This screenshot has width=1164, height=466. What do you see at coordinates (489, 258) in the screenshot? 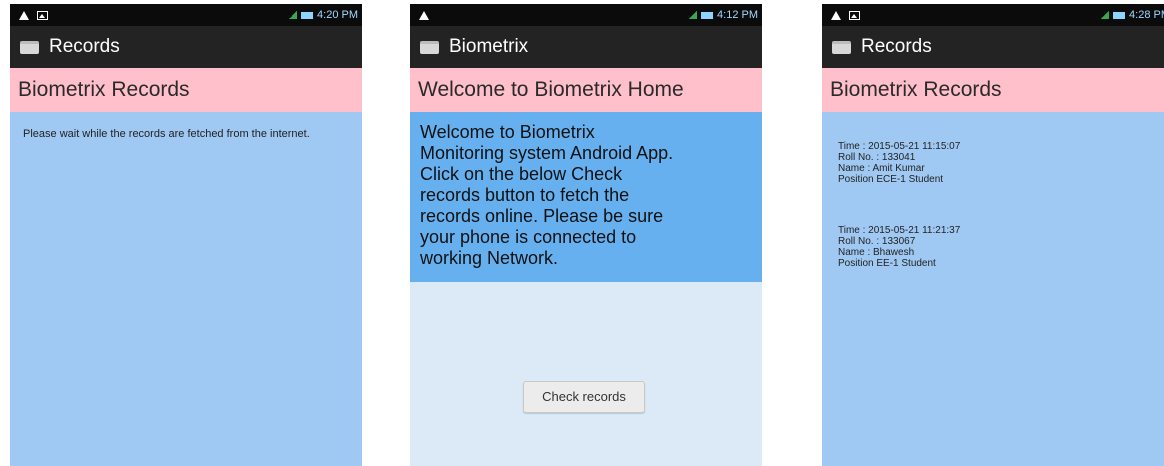
I see `welcome-line: working Network.` at bounding box center [489, 258].